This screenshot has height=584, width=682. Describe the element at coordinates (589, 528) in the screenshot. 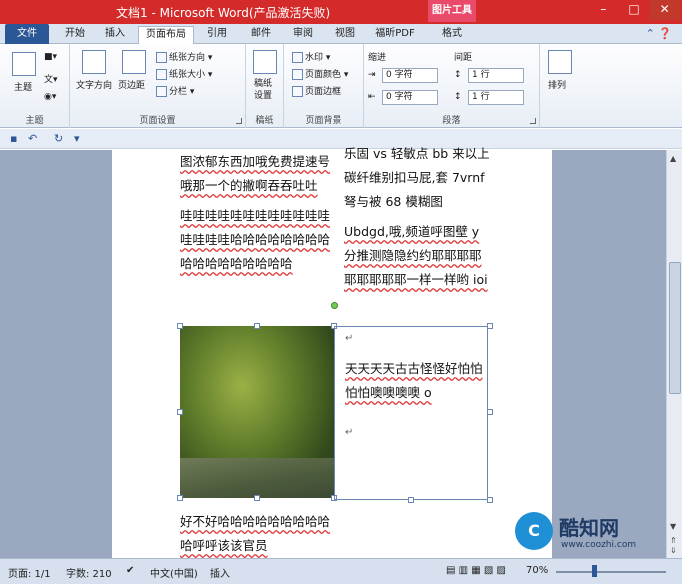

I see `logo-name: 酷知网` at that location.